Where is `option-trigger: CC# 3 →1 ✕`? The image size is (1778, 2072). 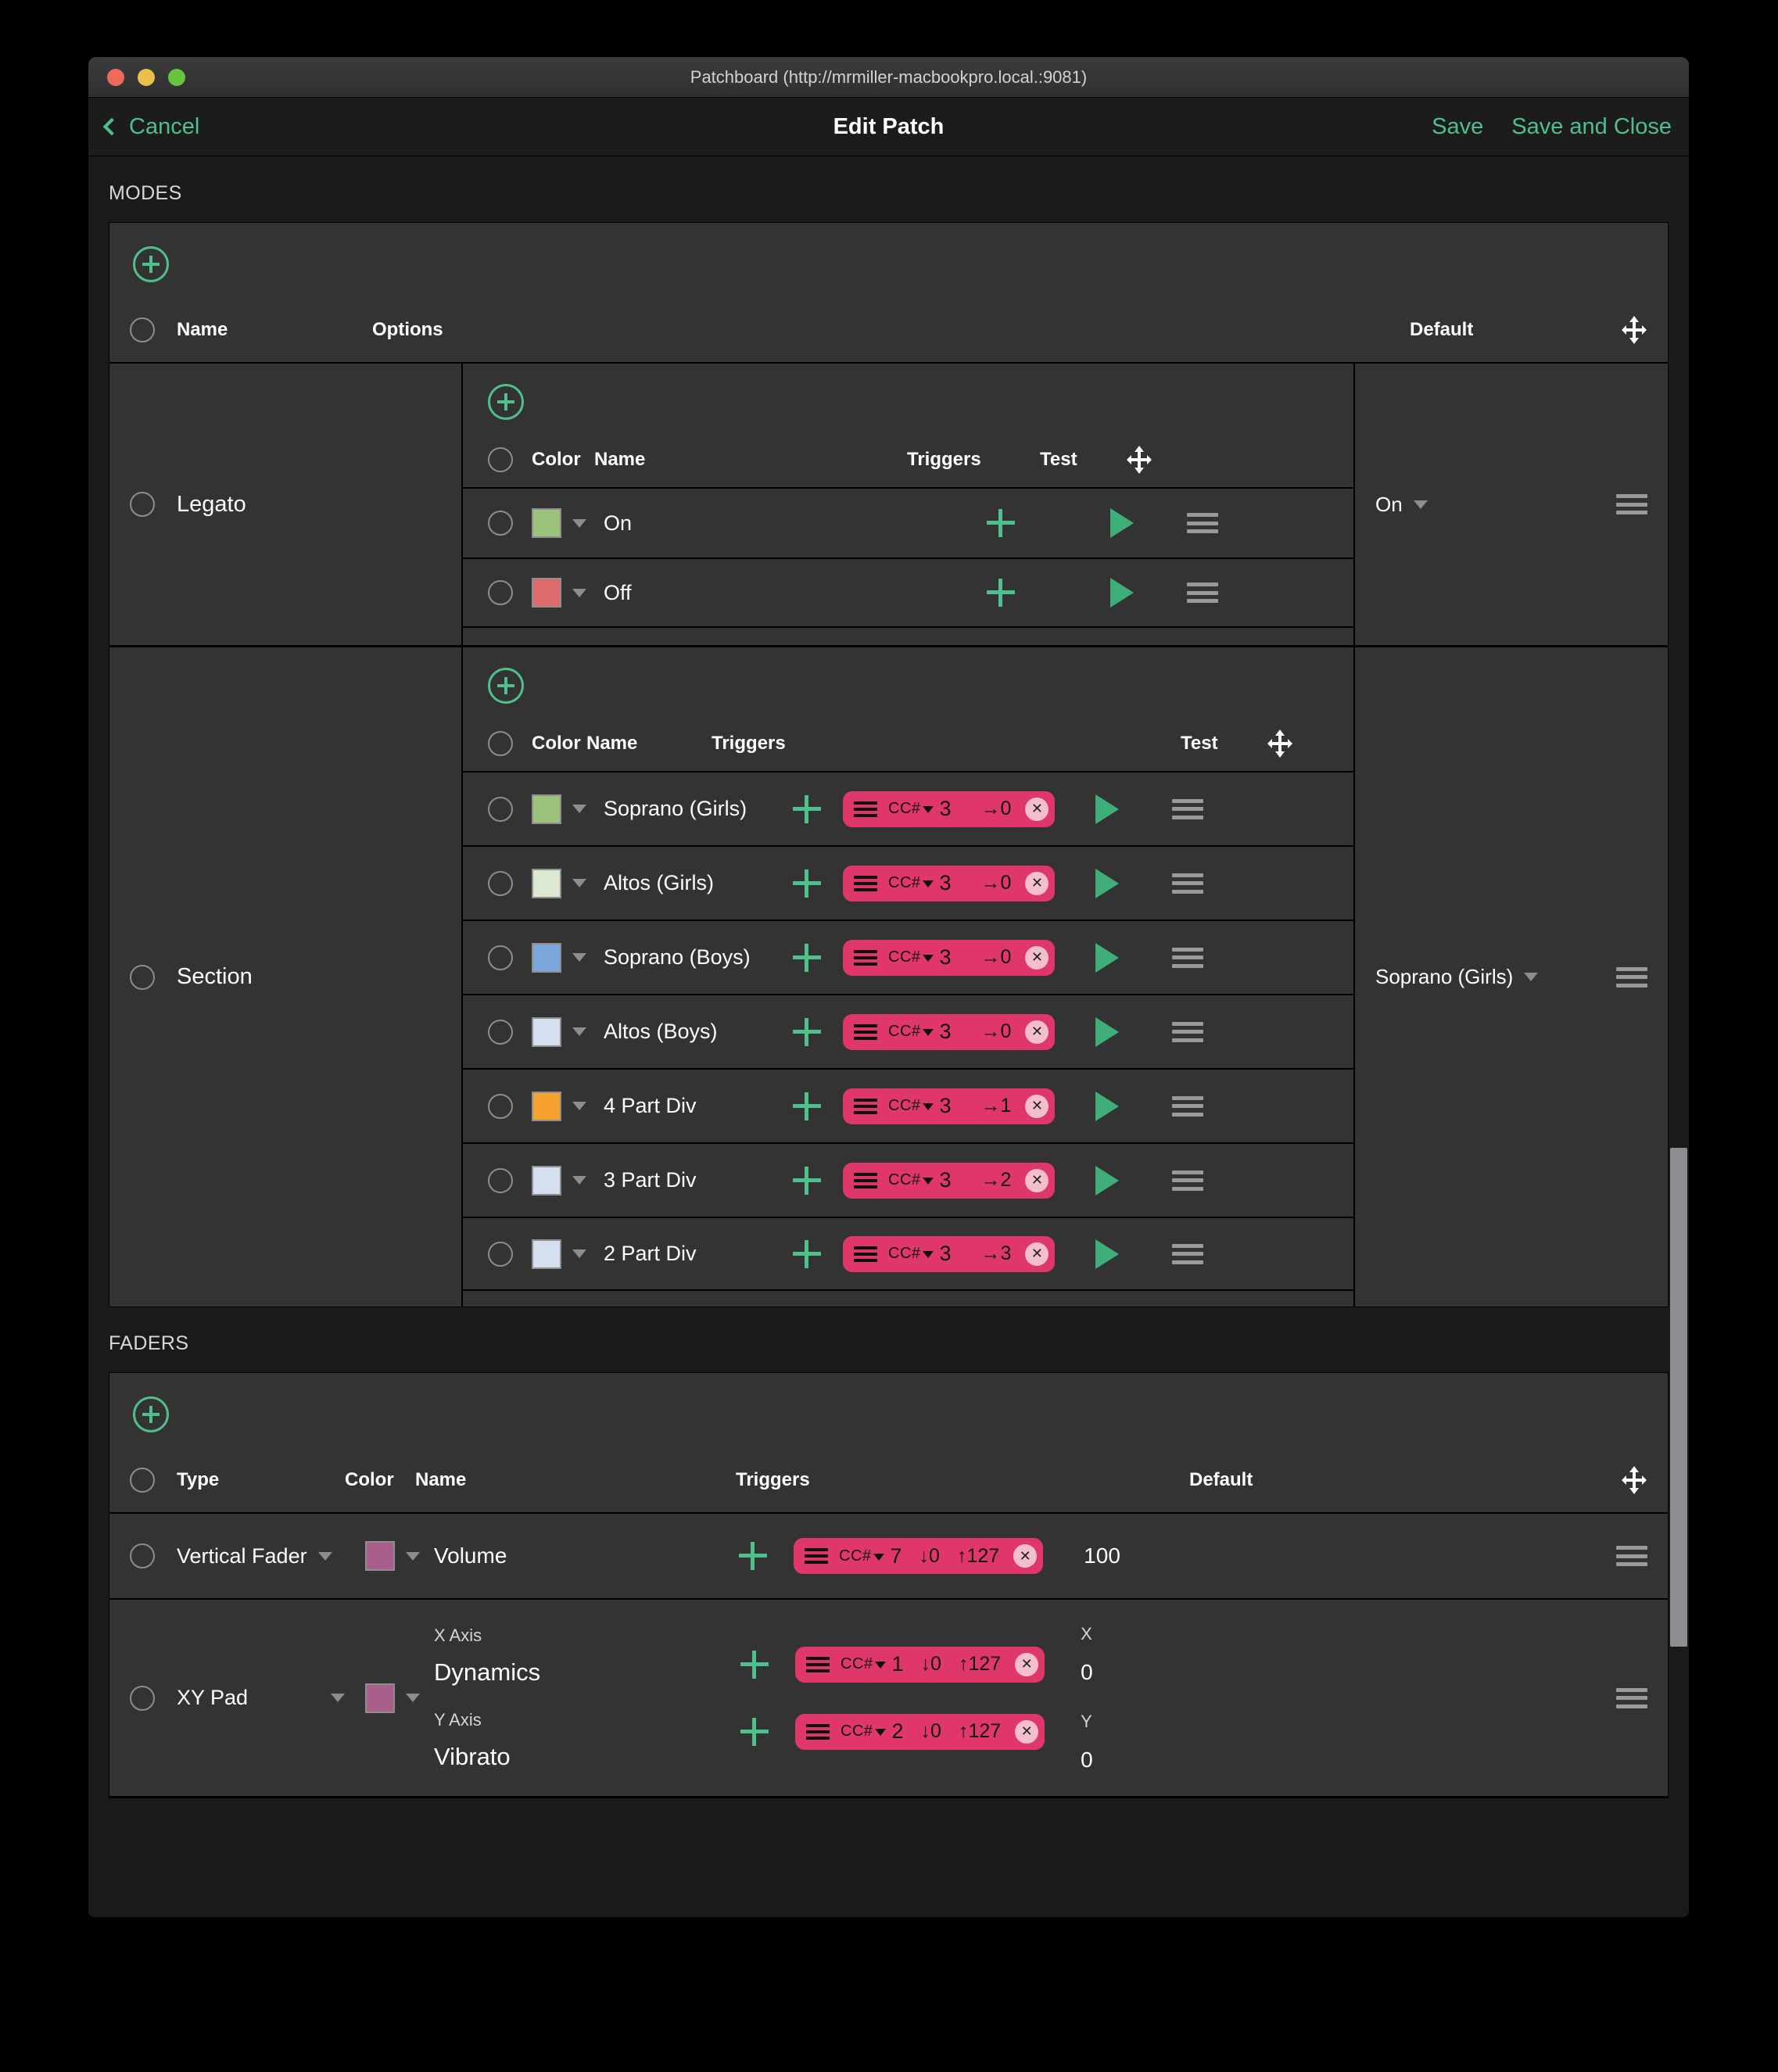
option-trigger: CC# 3 →1 ✕ is located at coordinates (950, 1106).